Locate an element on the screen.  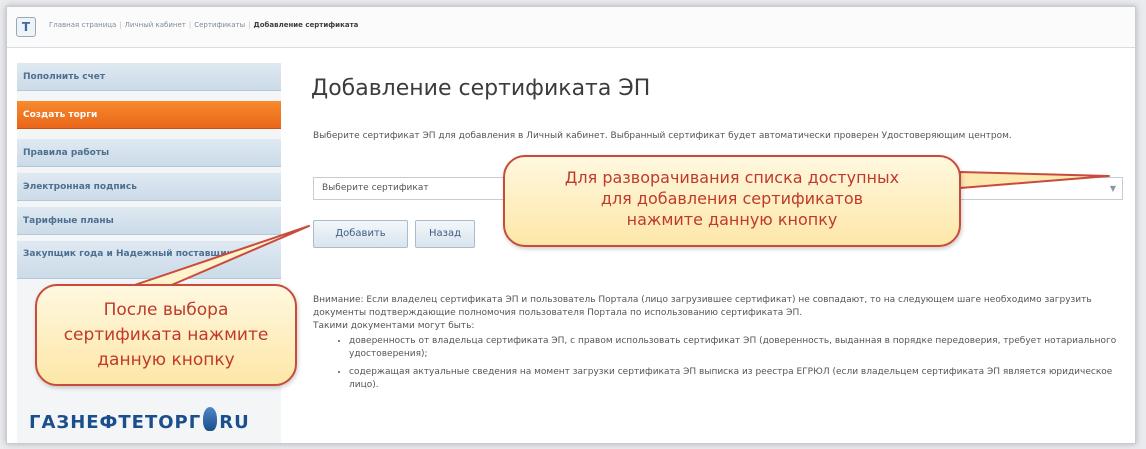
breadcrumb-certificates: Сертификаты is located at coordinates (219, 25).